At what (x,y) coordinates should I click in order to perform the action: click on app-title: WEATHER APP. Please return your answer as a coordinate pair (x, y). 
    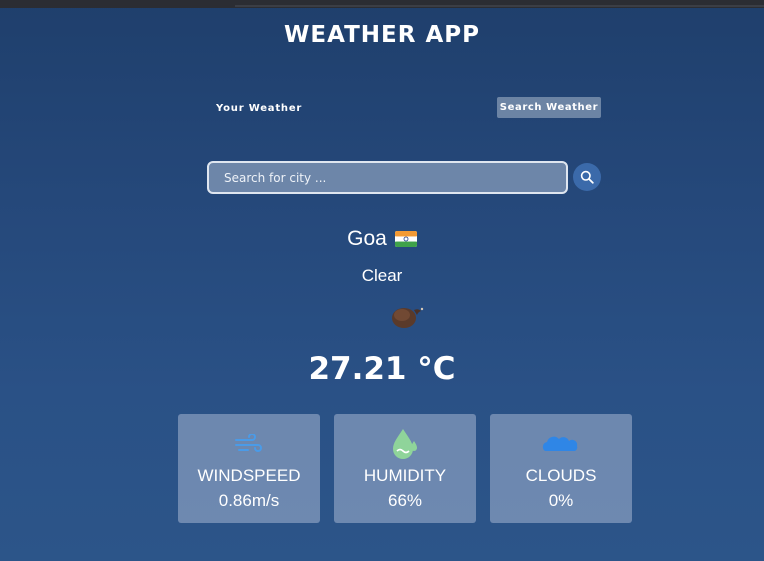
    Looking at the image, I should click on (382, 35).